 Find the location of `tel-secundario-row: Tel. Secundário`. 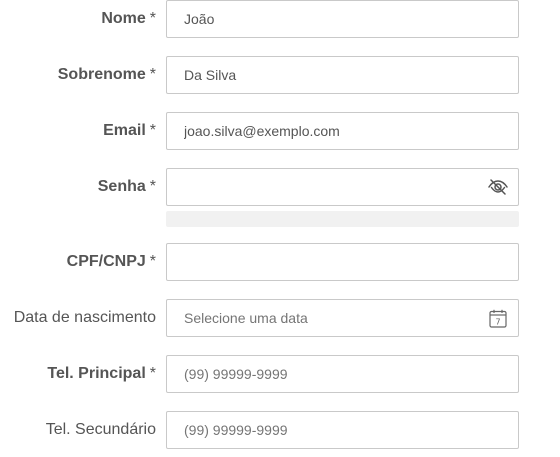

tel-secundario-row: Tel. Secundário is located at coordinates (280, 430).